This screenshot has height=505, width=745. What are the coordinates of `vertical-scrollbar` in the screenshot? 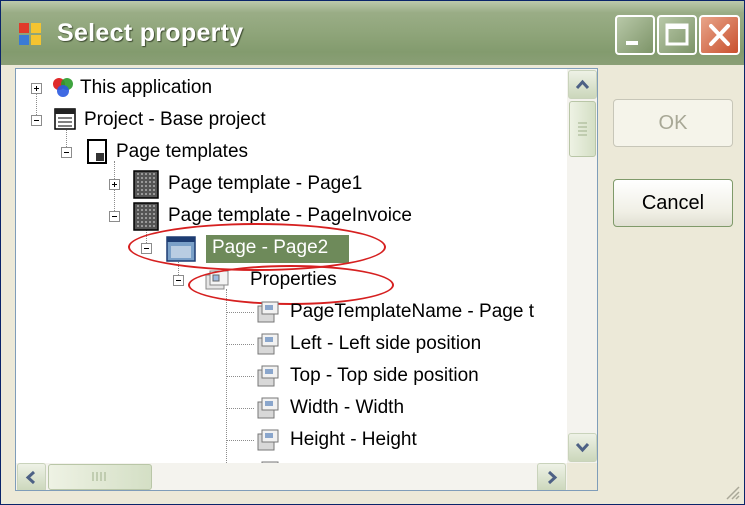 It's located at (582, 266).